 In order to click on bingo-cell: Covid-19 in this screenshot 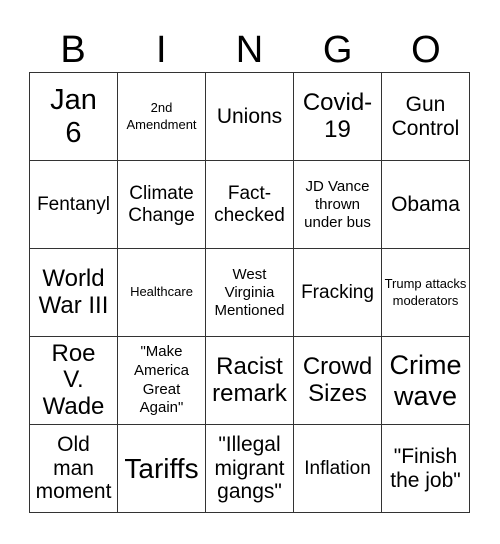, I will do `click(338, 117)`.